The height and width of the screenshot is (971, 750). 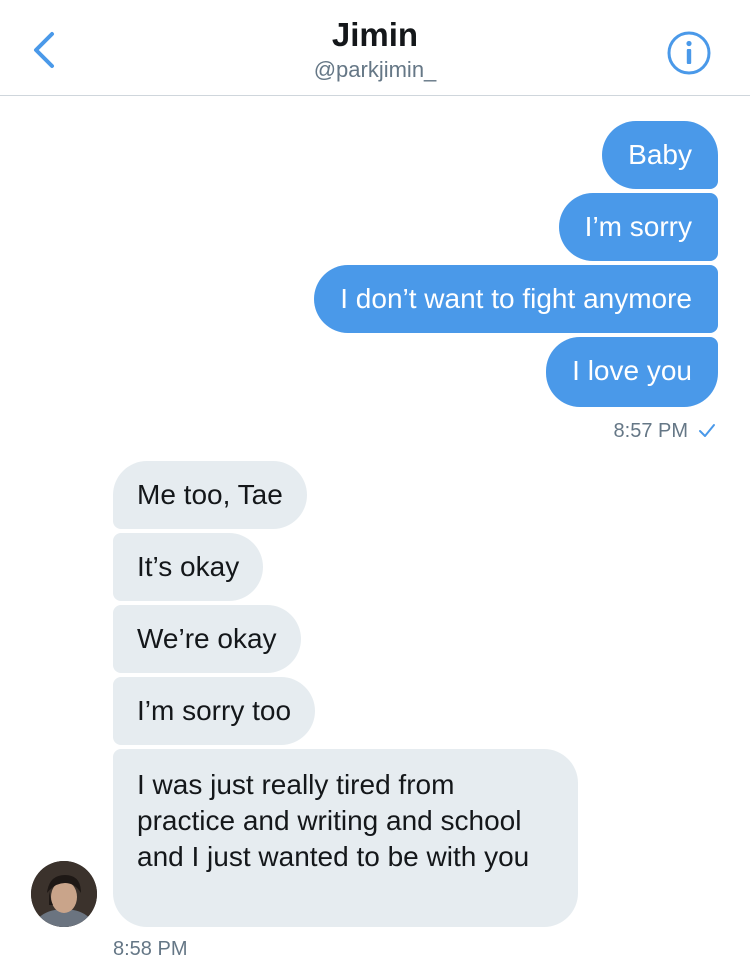 What do you see at coordinates (188, 567) in the screenshot?
I see `incoming-message: It’s okay` at bounding box center [188, 567].